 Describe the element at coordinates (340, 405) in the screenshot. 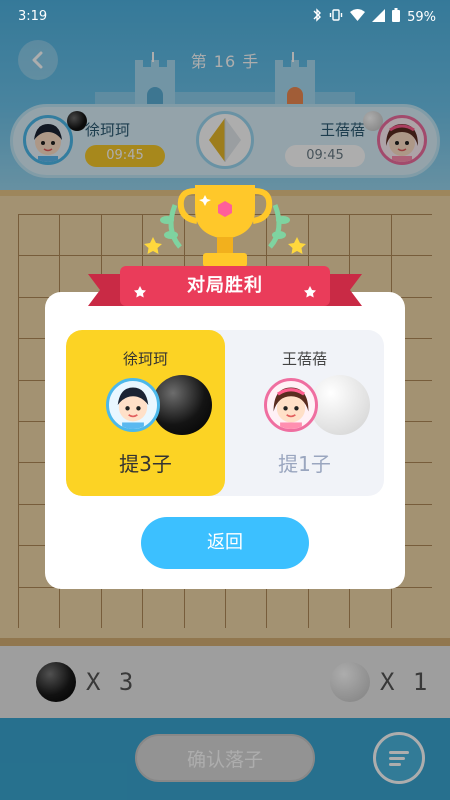

I see `result-white-stone` at that location.